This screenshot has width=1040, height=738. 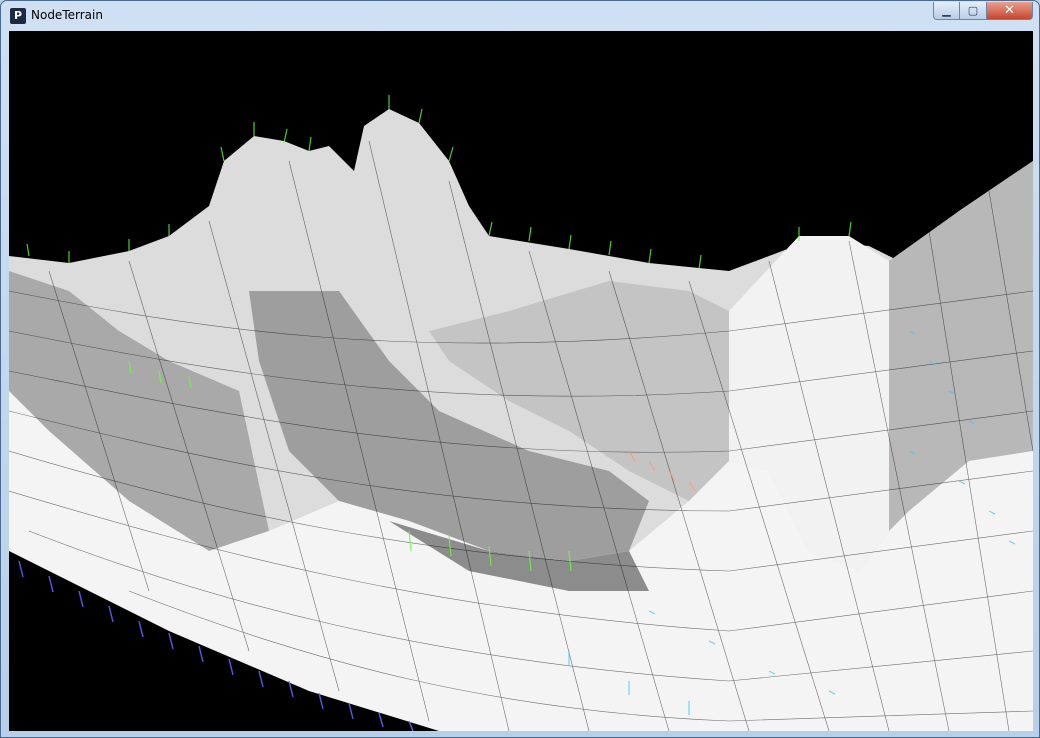 I want to click on window-controls: ▁ ▢ ✕, so click(x=983, y=11).